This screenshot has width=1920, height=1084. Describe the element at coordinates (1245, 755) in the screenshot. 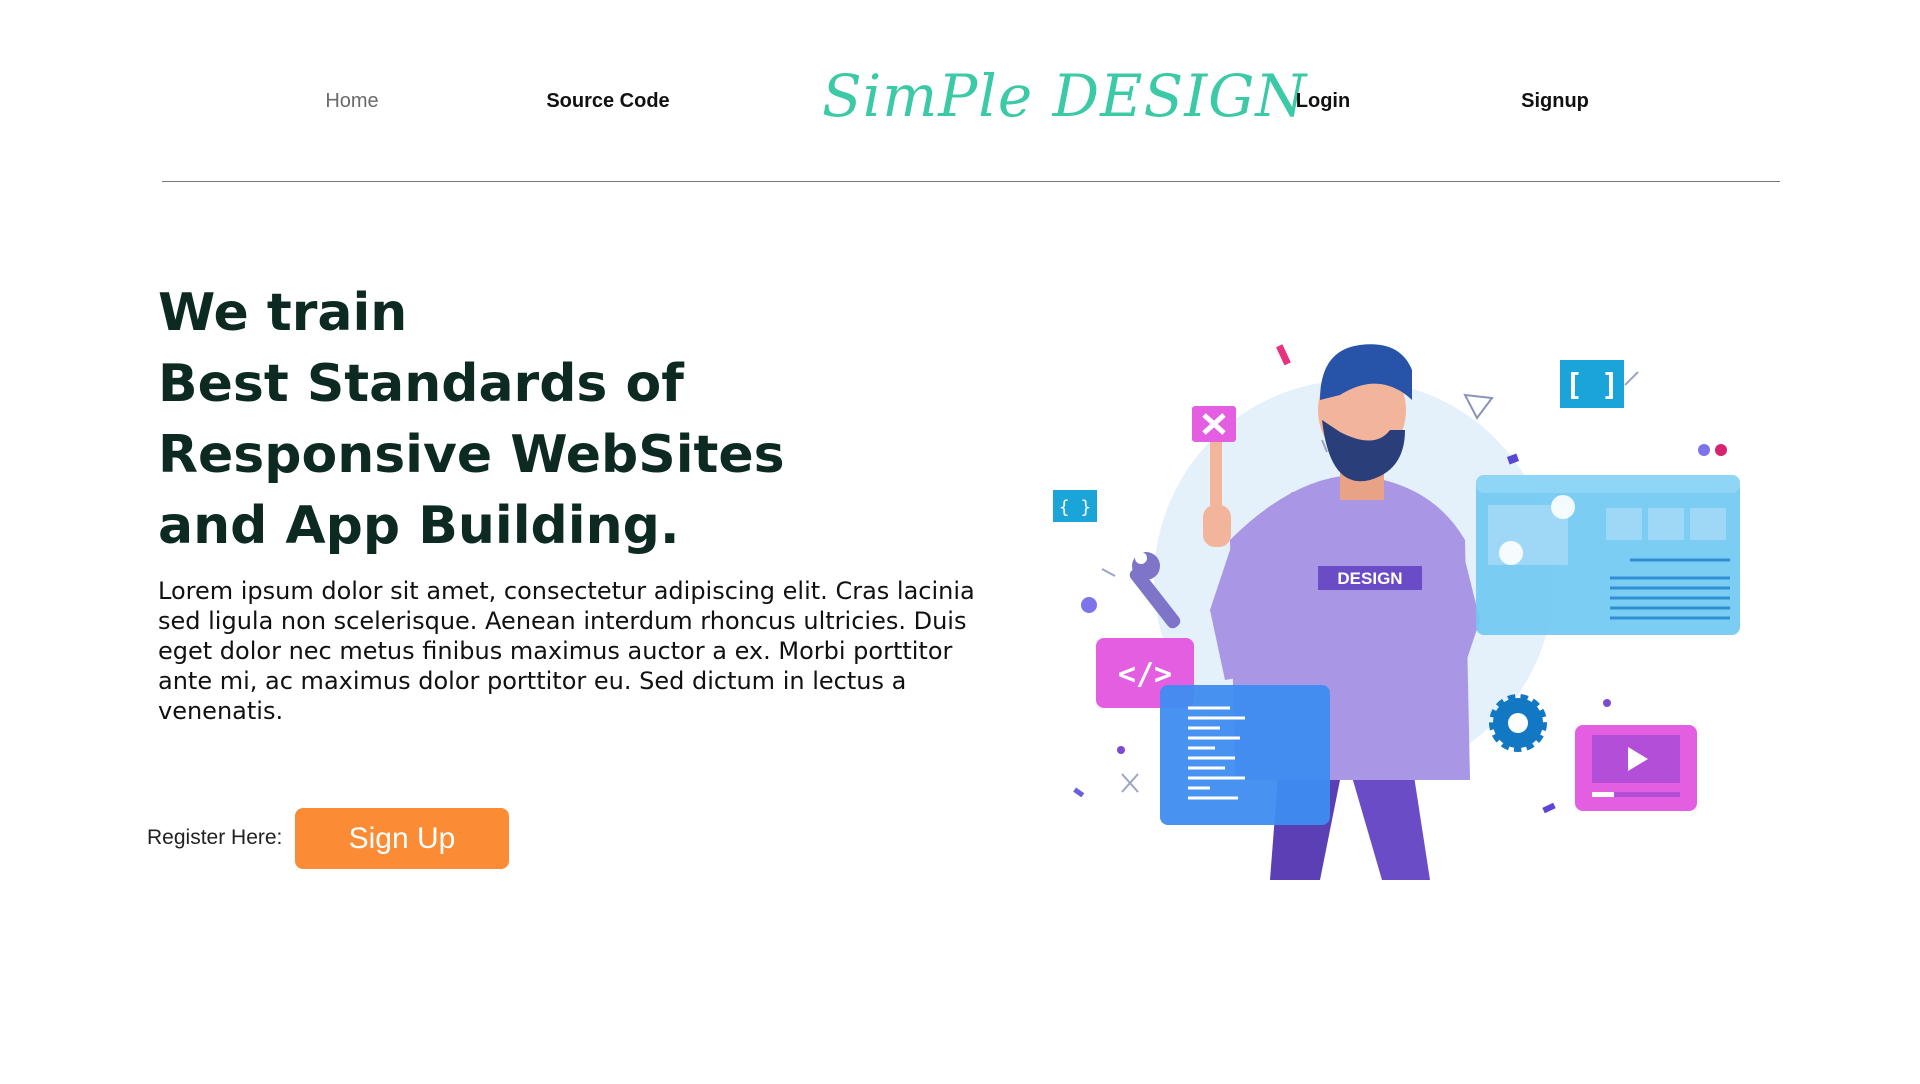

I see `code-document-panel` at that location.